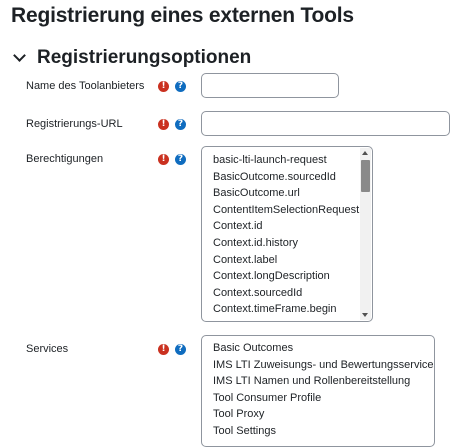 This screenshot has width=450, height=447. I want to click on section-title: Registrierungsoptionen, so click(144, 57).